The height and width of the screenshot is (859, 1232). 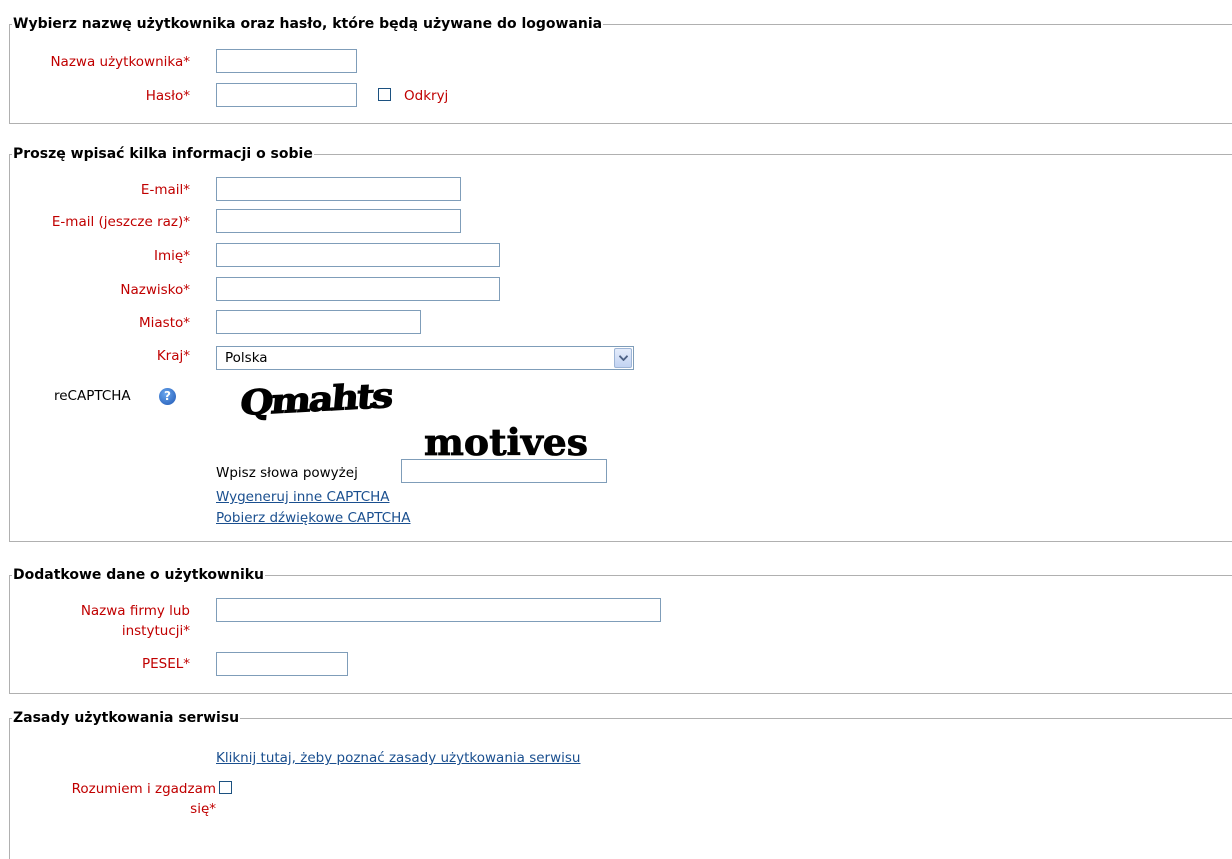 I want to click on about-legend: Proszę wpisać kilka informacji o sobie, so click(x=163, y=154).